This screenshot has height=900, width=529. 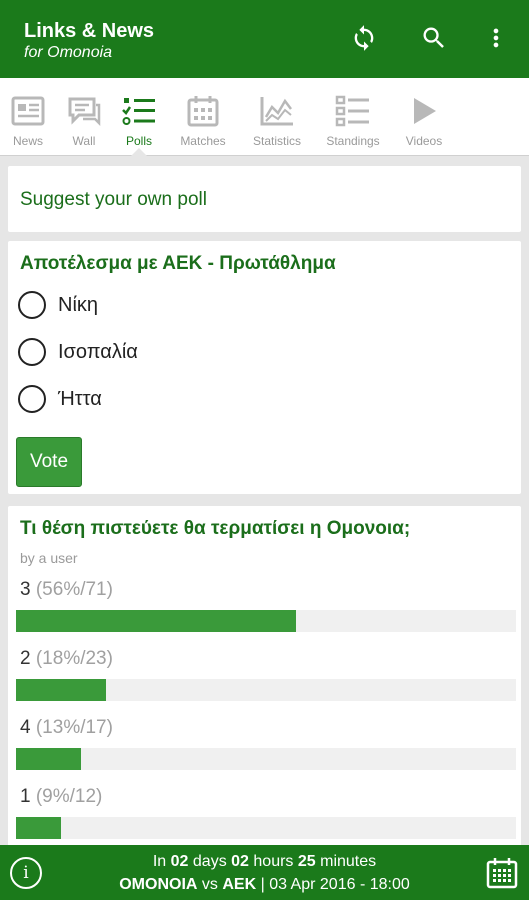 I want to click on result-option: 4, so click(x=25, y=727).